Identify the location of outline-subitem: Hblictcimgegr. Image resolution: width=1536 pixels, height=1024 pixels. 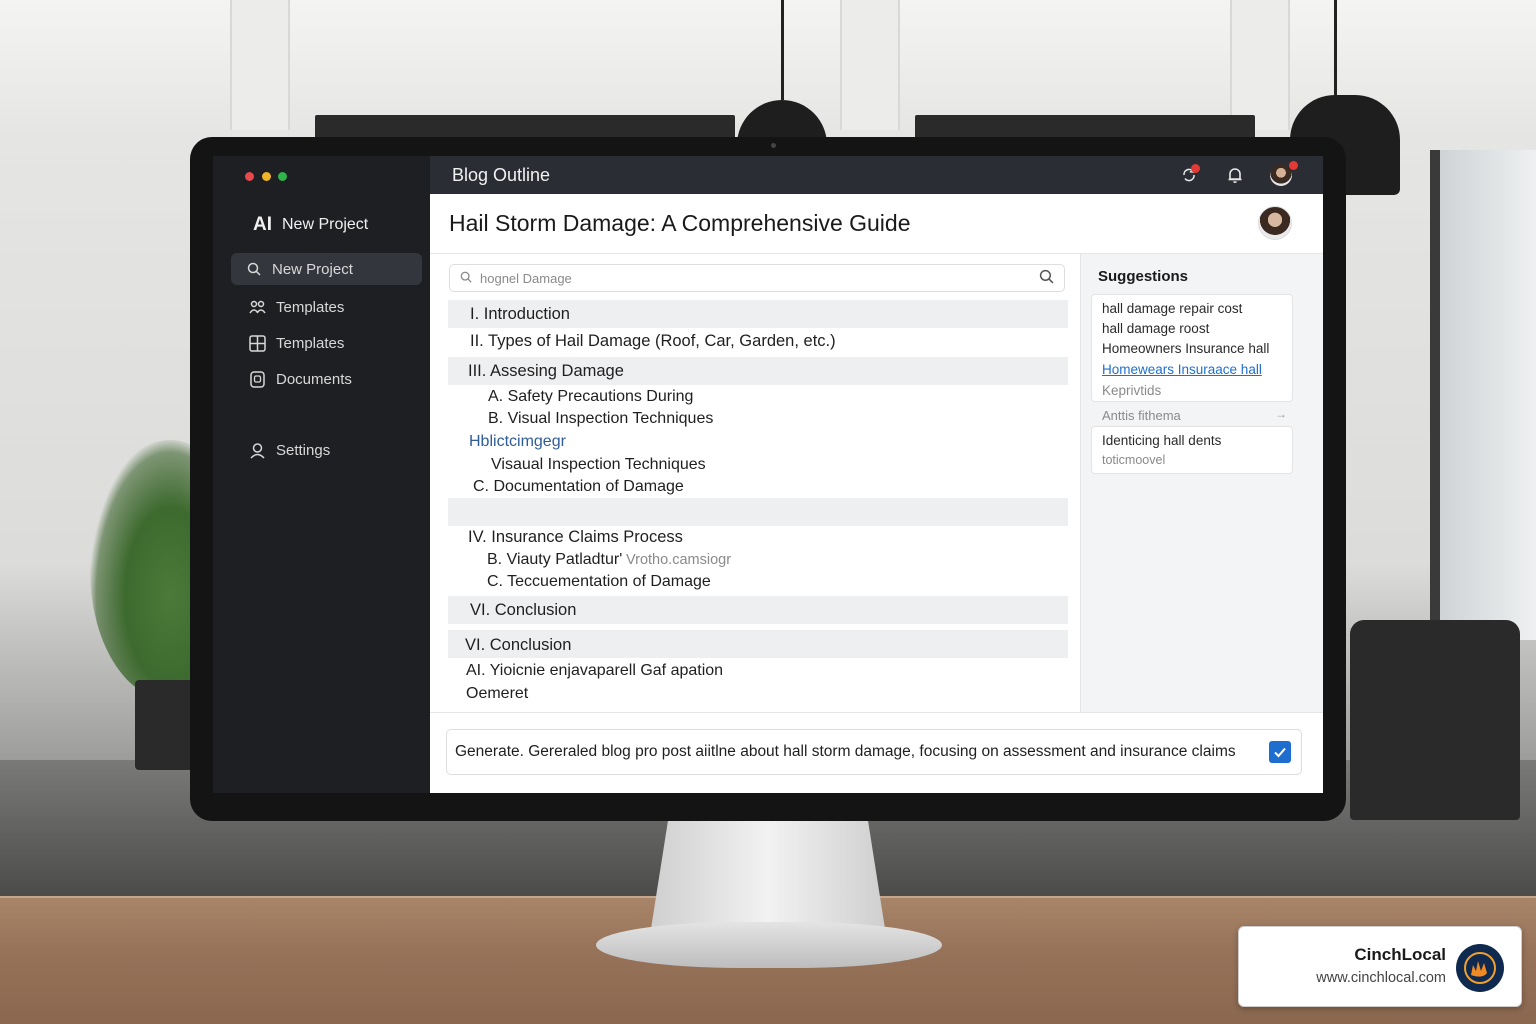
(517, 442).